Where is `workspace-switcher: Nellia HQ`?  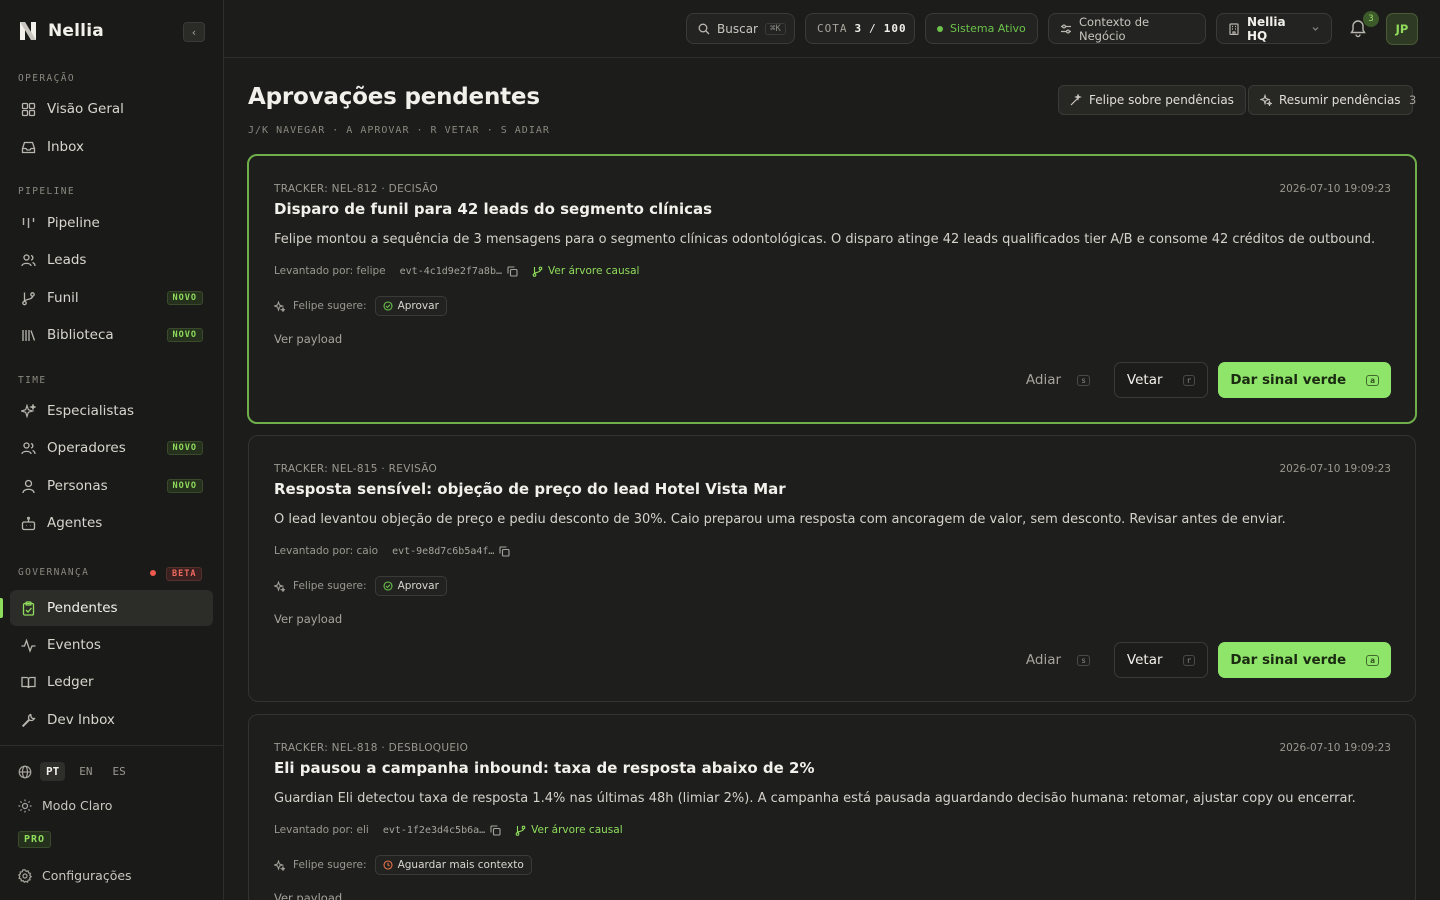 workspace-switcher: Nellia HQ is located at coordinates (1274, 28).